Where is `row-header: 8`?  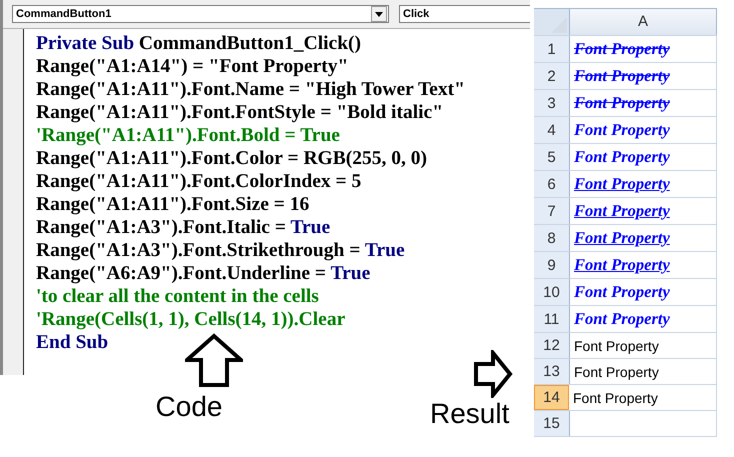 row-header: 8 is located at coordinates (552, 238).